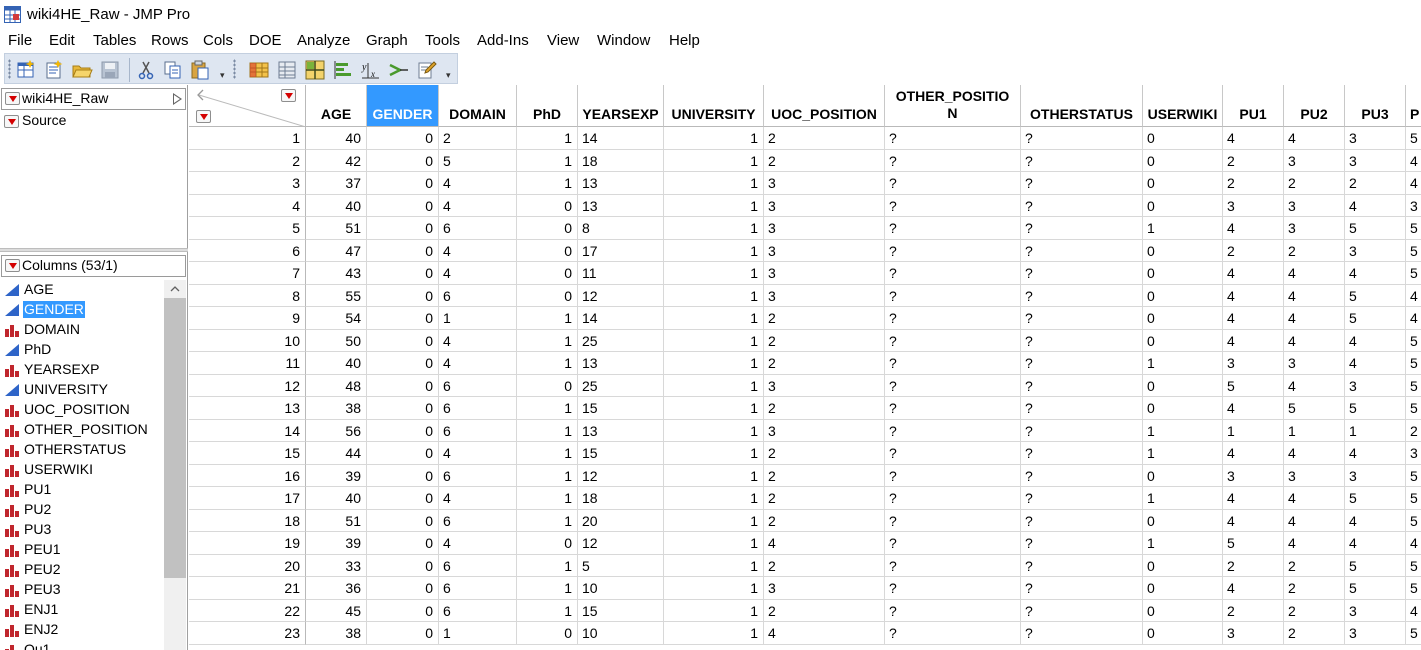 The height and width of the screenshot is (650, 1421). What do you see at coordinates (621, 138) in the screenshot?
I see `grid-cell: 14` at bounding box center [621, 138].